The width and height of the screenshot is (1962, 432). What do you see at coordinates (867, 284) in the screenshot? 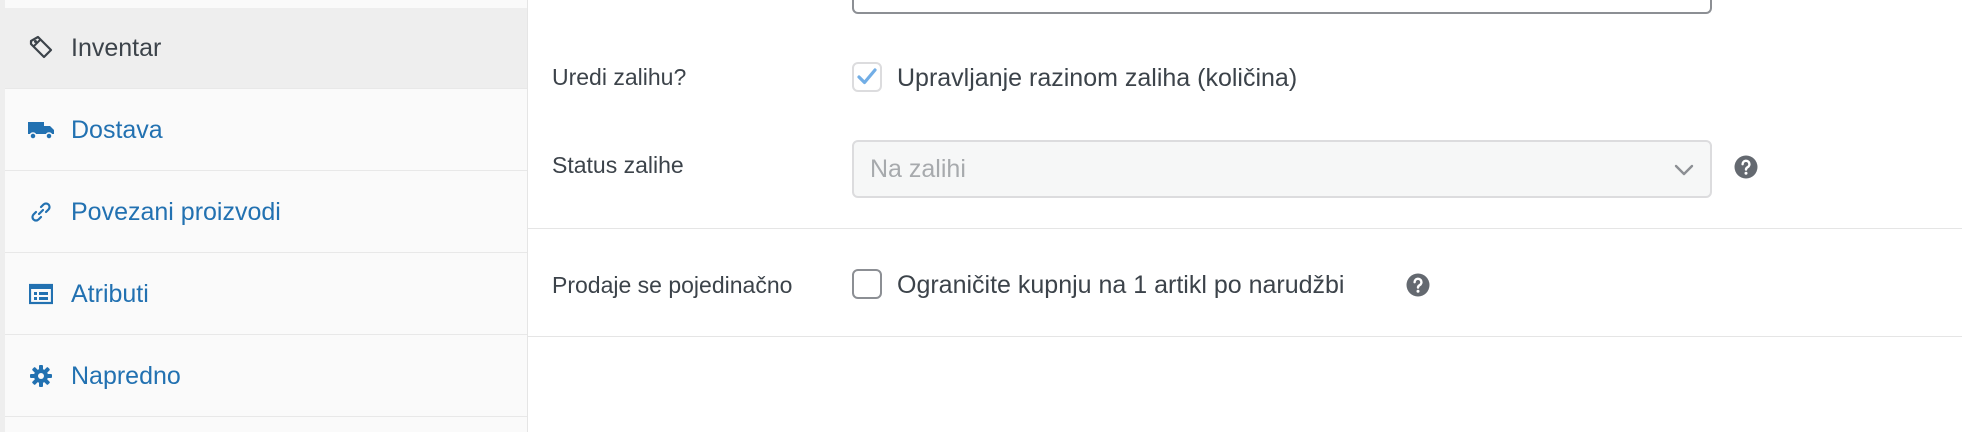
I see `sold-individually-checkbox` at bounding box center [867, 284].